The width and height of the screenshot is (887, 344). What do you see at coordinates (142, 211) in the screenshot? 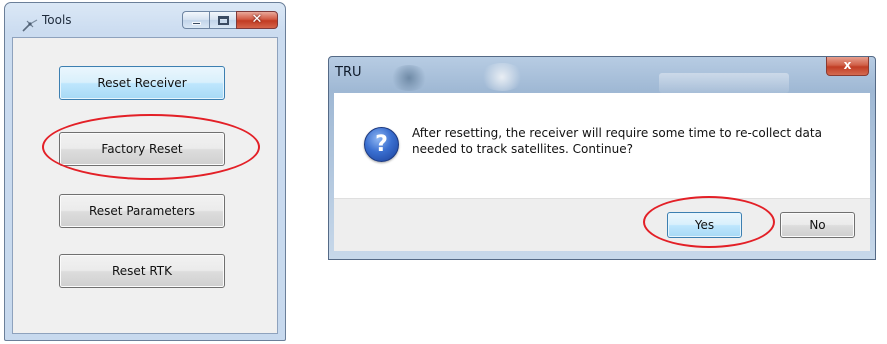
I see `reset-parameters-button: Reset Parameters` at bounding box center [142, 211].